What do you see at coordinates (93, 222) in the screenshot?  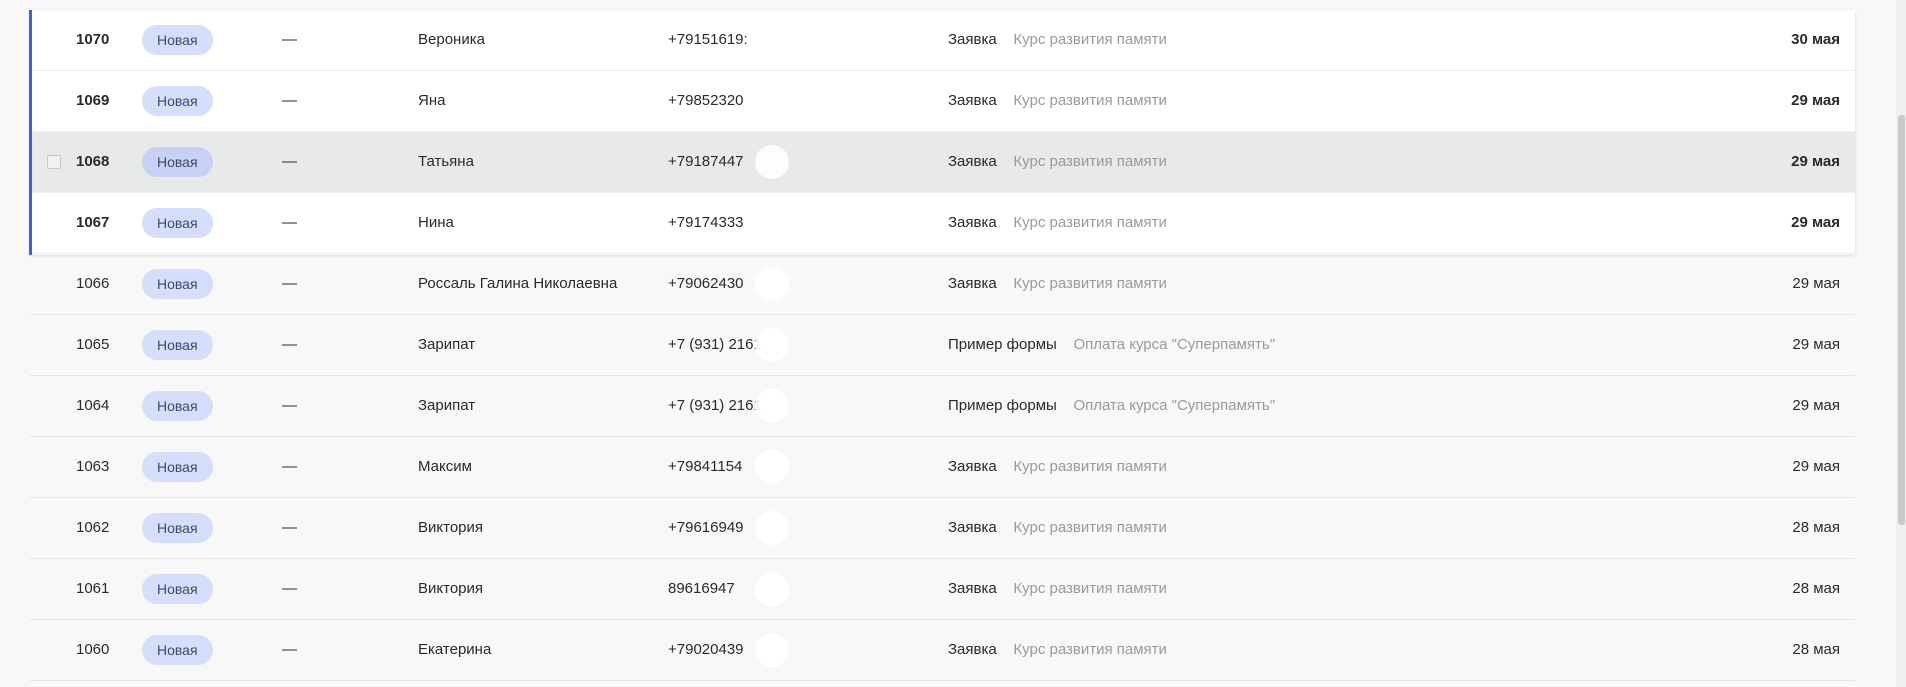 I see `lead-number: 1067` at bounding box center [93, 222].